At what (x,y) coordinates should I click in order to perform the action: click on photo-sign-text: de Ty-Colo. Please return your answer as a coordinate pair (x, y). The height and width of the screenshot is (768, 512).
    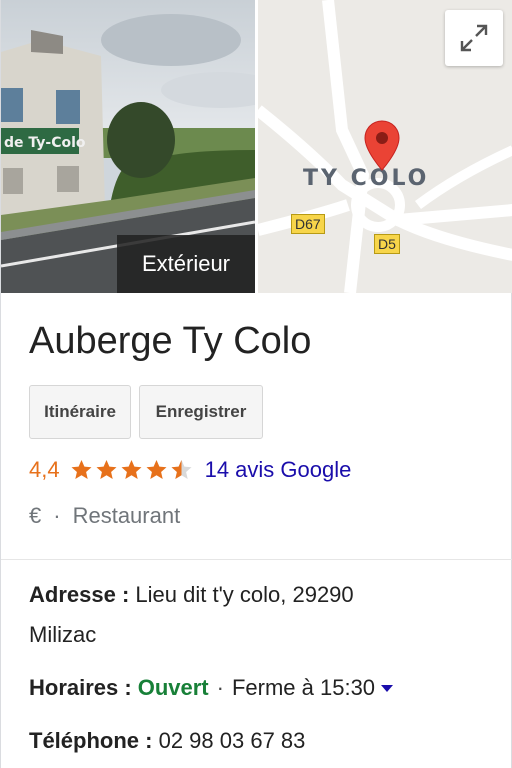
    Looking at the image, I should click on (45, 143).